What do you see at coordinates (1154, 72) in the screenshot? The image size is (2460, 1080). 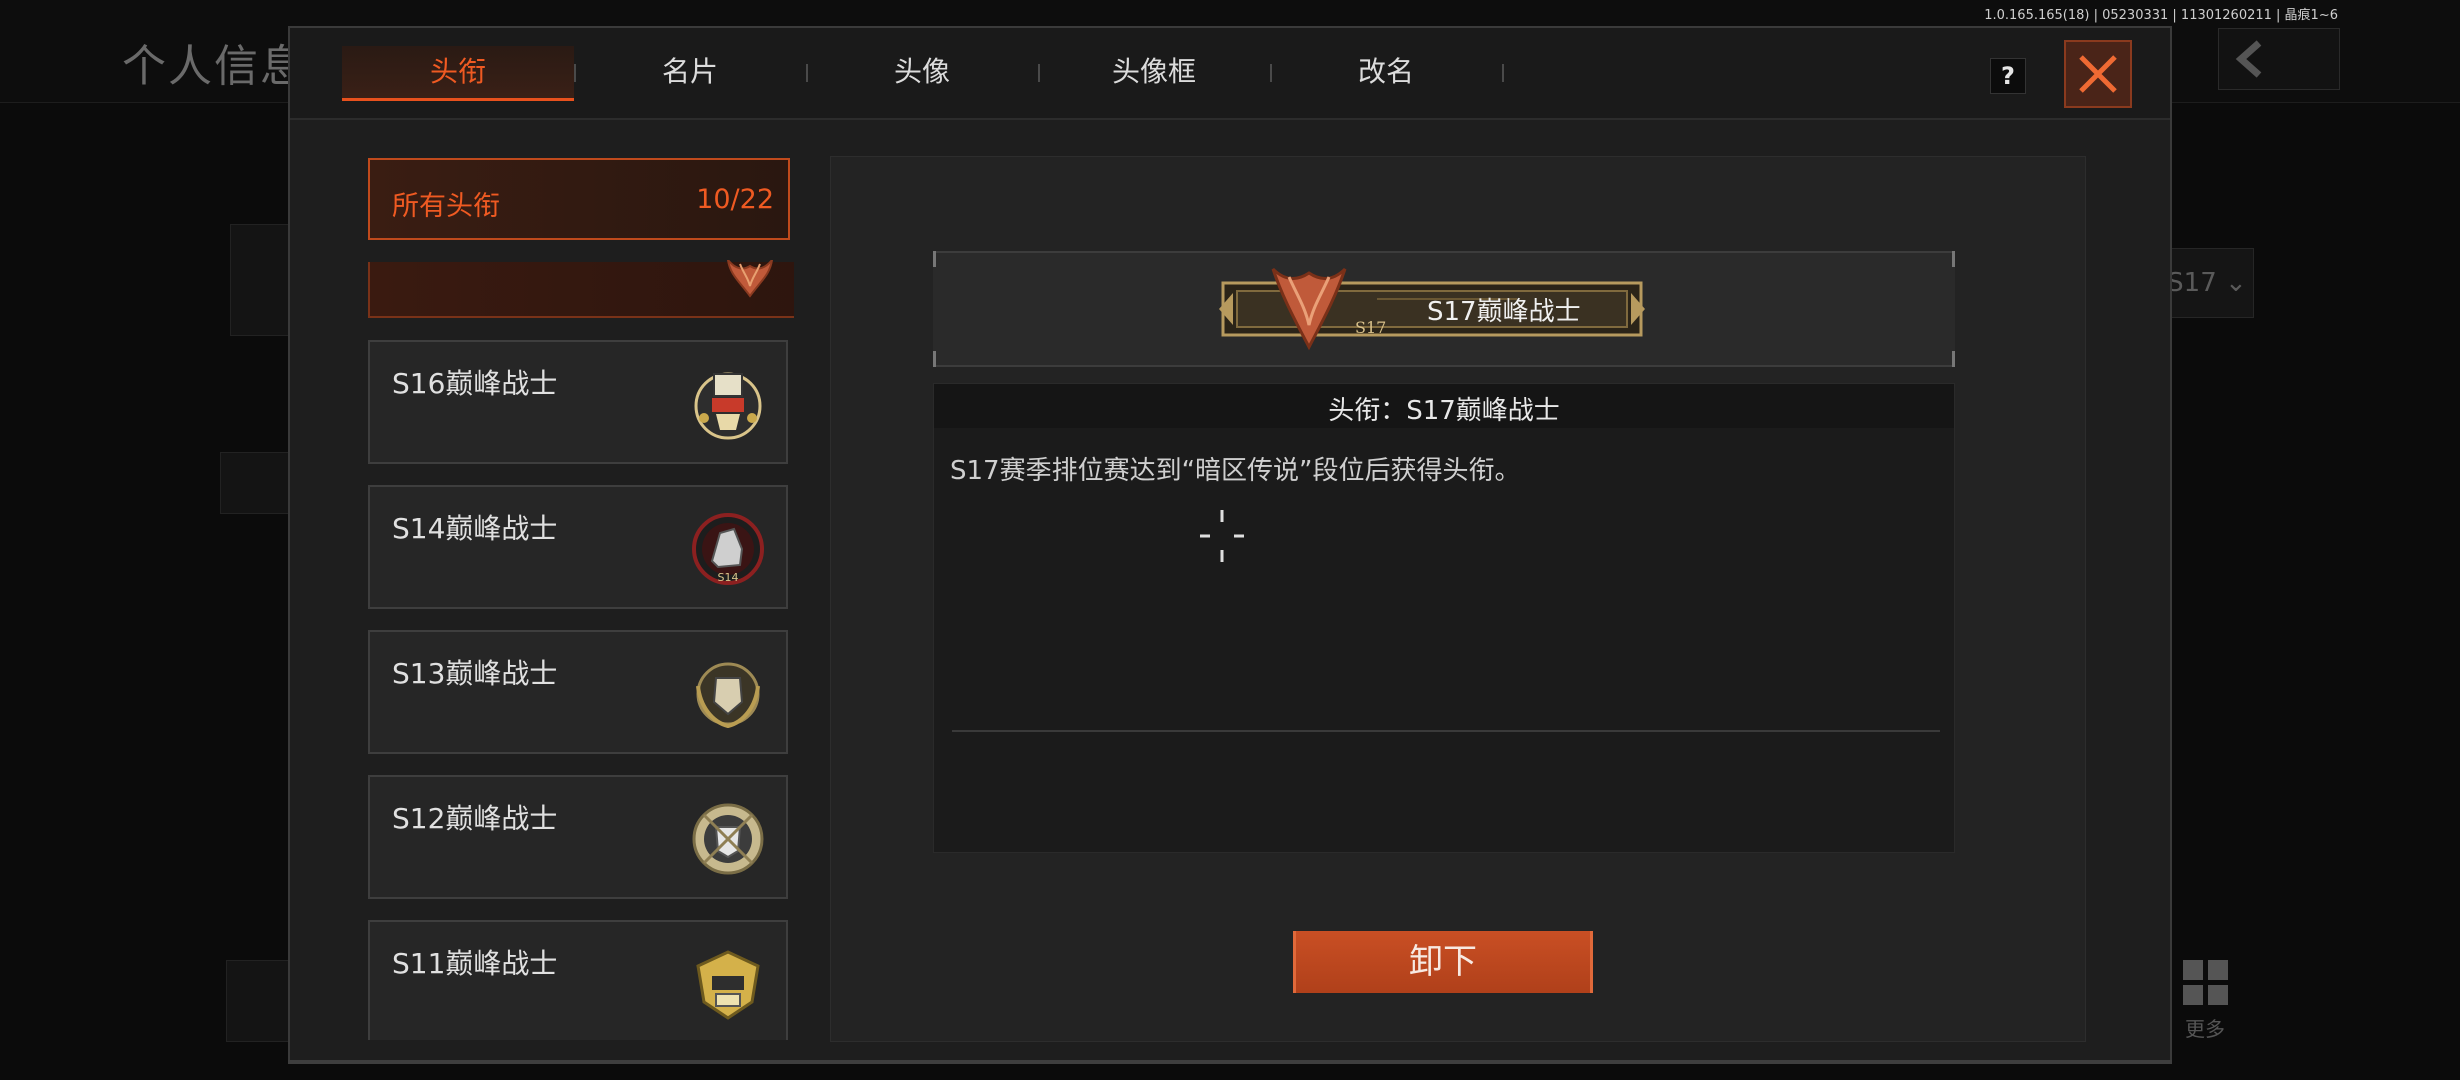 I see `tab-avatar-frame: 头像框` at bounding box center [1154, 72].